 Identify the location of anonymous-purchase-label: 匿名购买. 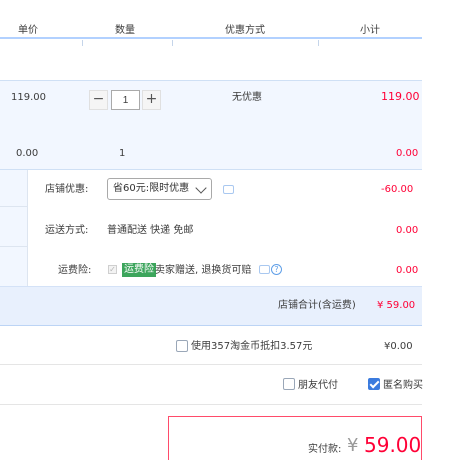
(403, 385).